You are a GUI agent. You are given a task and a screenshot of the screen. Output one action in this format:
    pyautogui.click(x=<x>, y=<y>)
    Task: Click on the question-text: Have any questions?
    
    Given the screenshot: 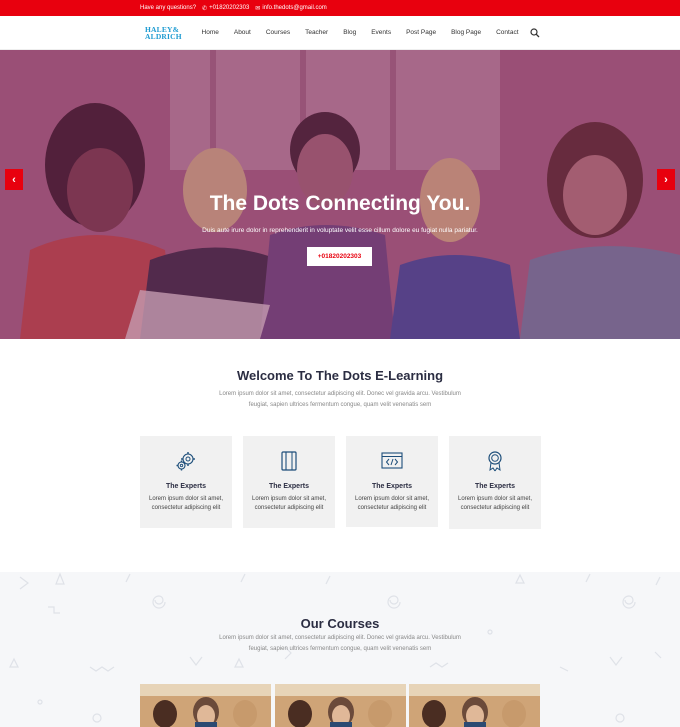 What is the action you would take?
    pyautogui.click(x=168, y=8)
    